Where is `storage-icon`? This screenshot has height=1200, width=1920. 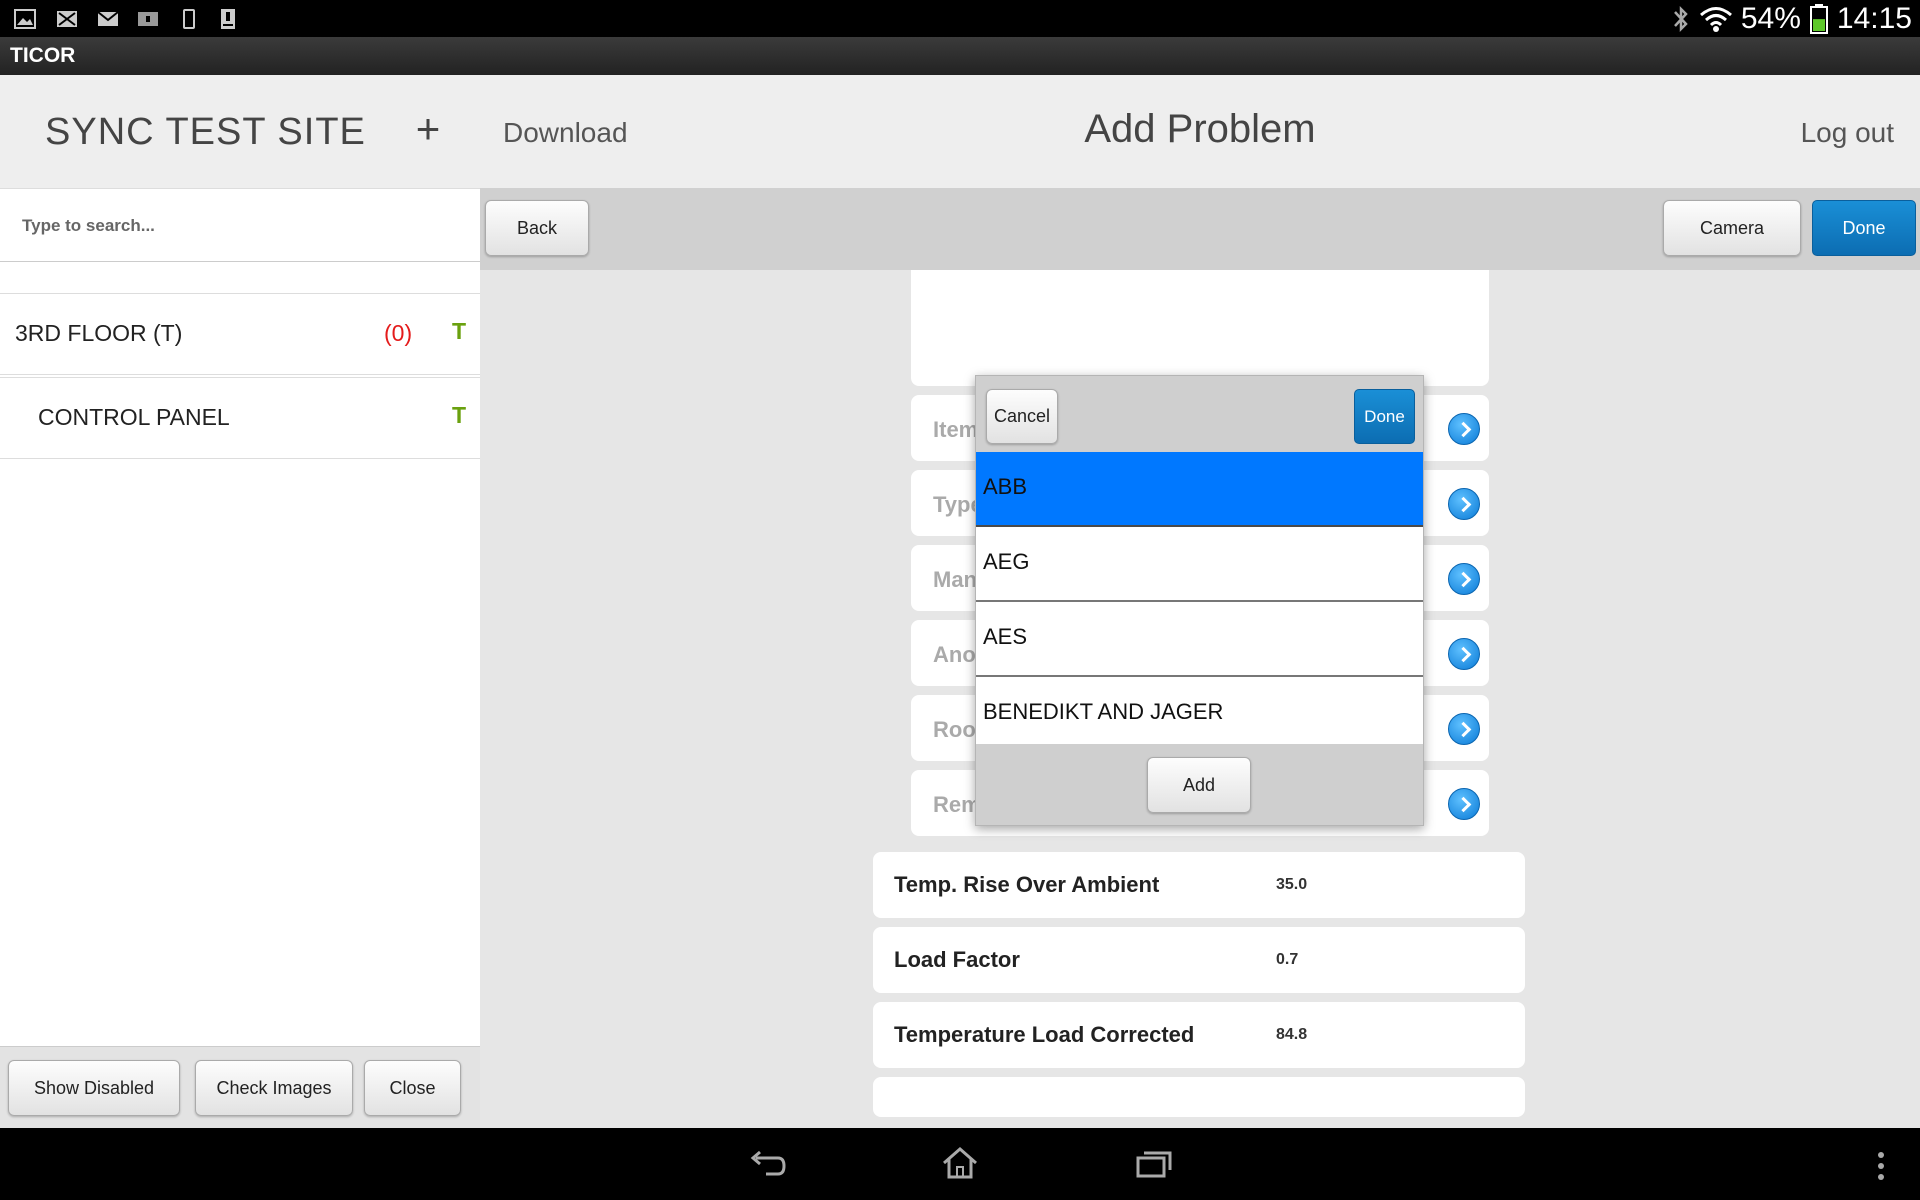 storage-icon is located at coordinates (148, 19).